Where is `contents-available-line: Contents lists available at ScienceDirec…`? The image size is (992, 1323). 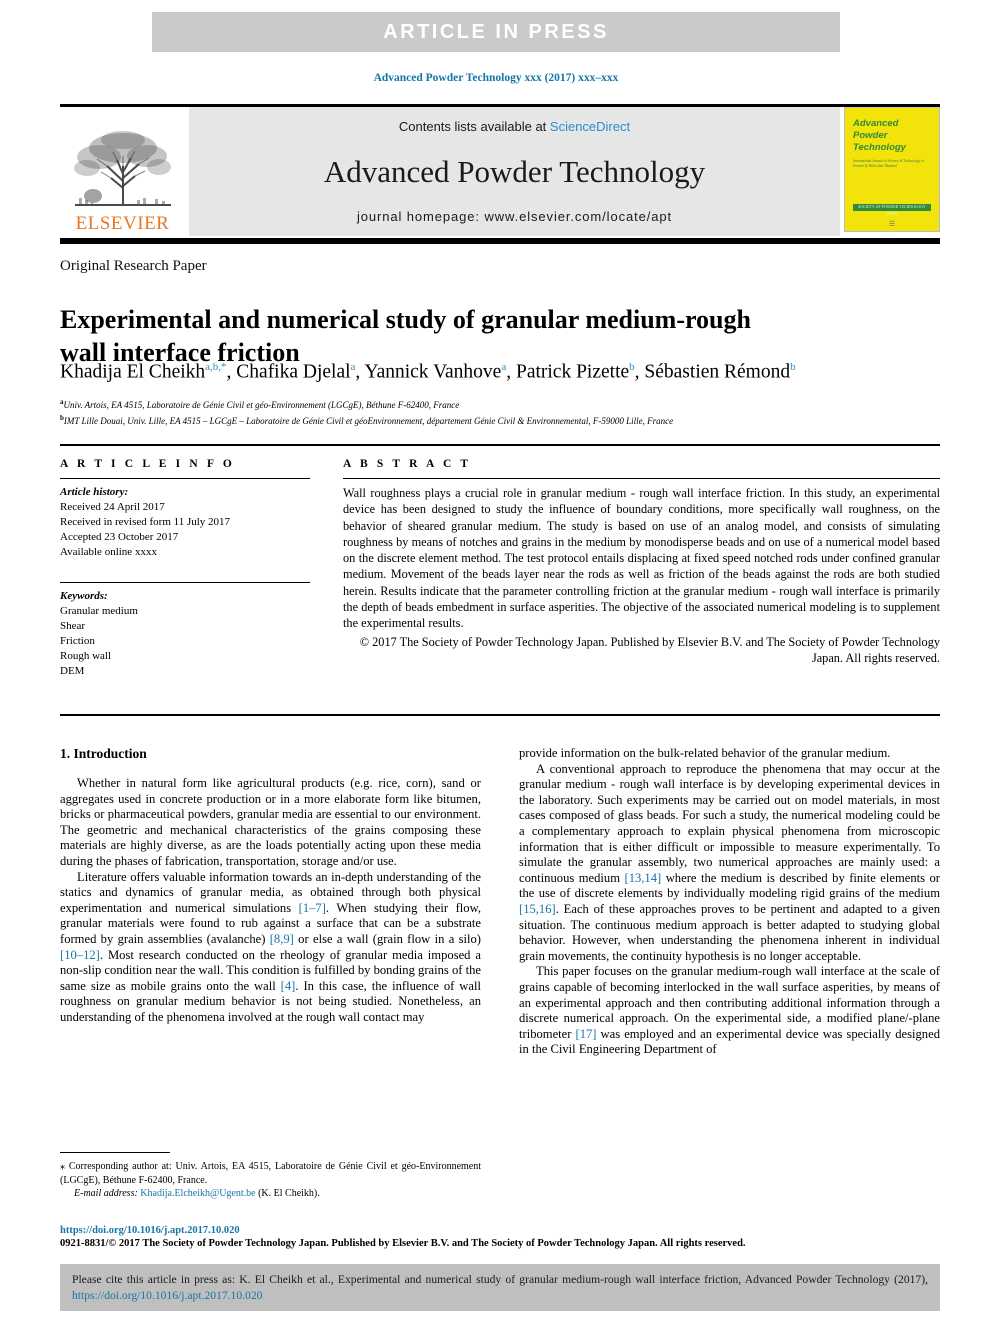 contents-available-line: Contents lists available at ScienceDirec… is located at coordinates (514, 126).